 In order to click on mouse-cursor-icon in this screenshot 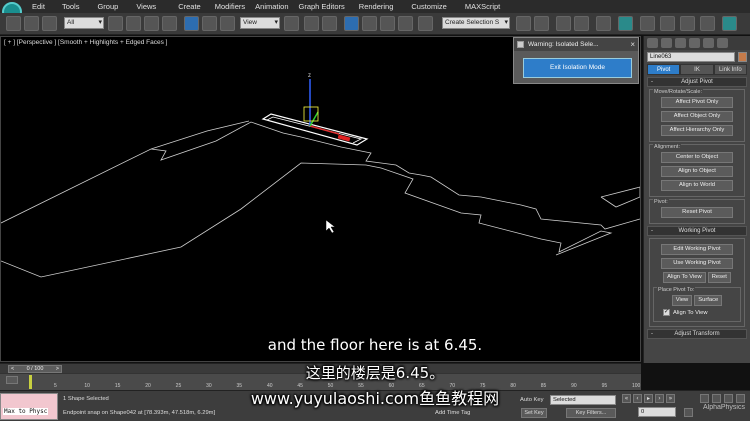, I will do `click(330, 226)`.